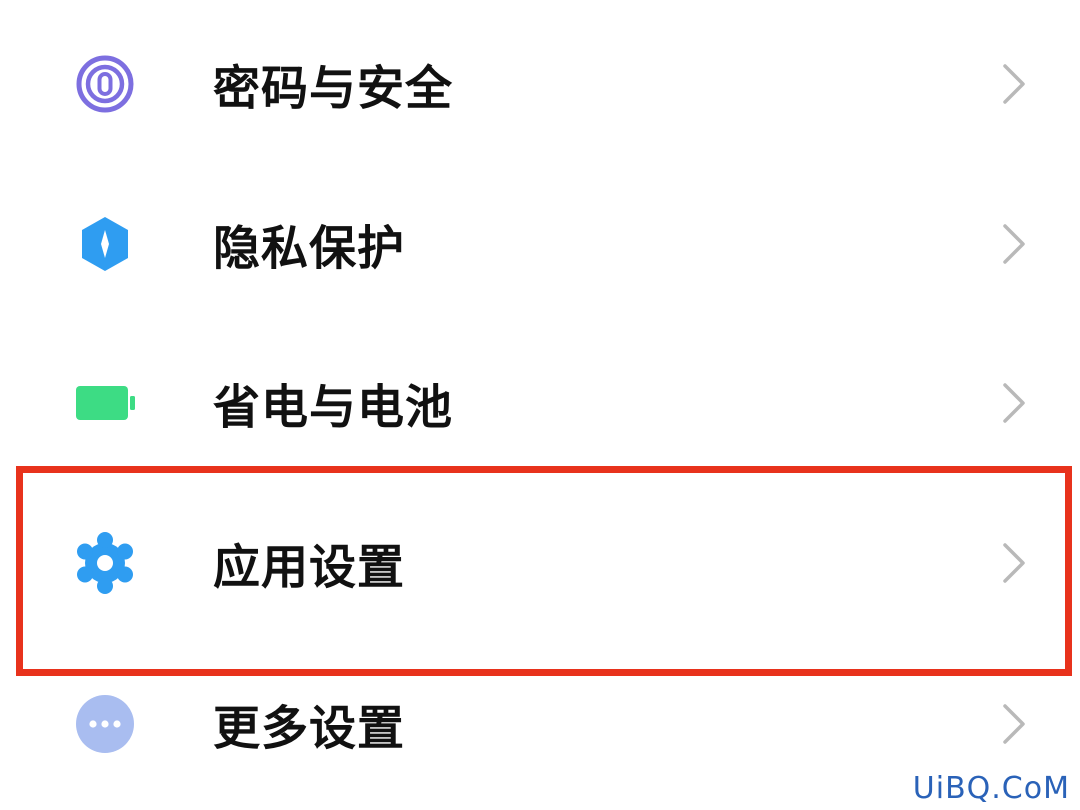  I want to click on watermark: UiBQ.CoM, so click(991, 788).